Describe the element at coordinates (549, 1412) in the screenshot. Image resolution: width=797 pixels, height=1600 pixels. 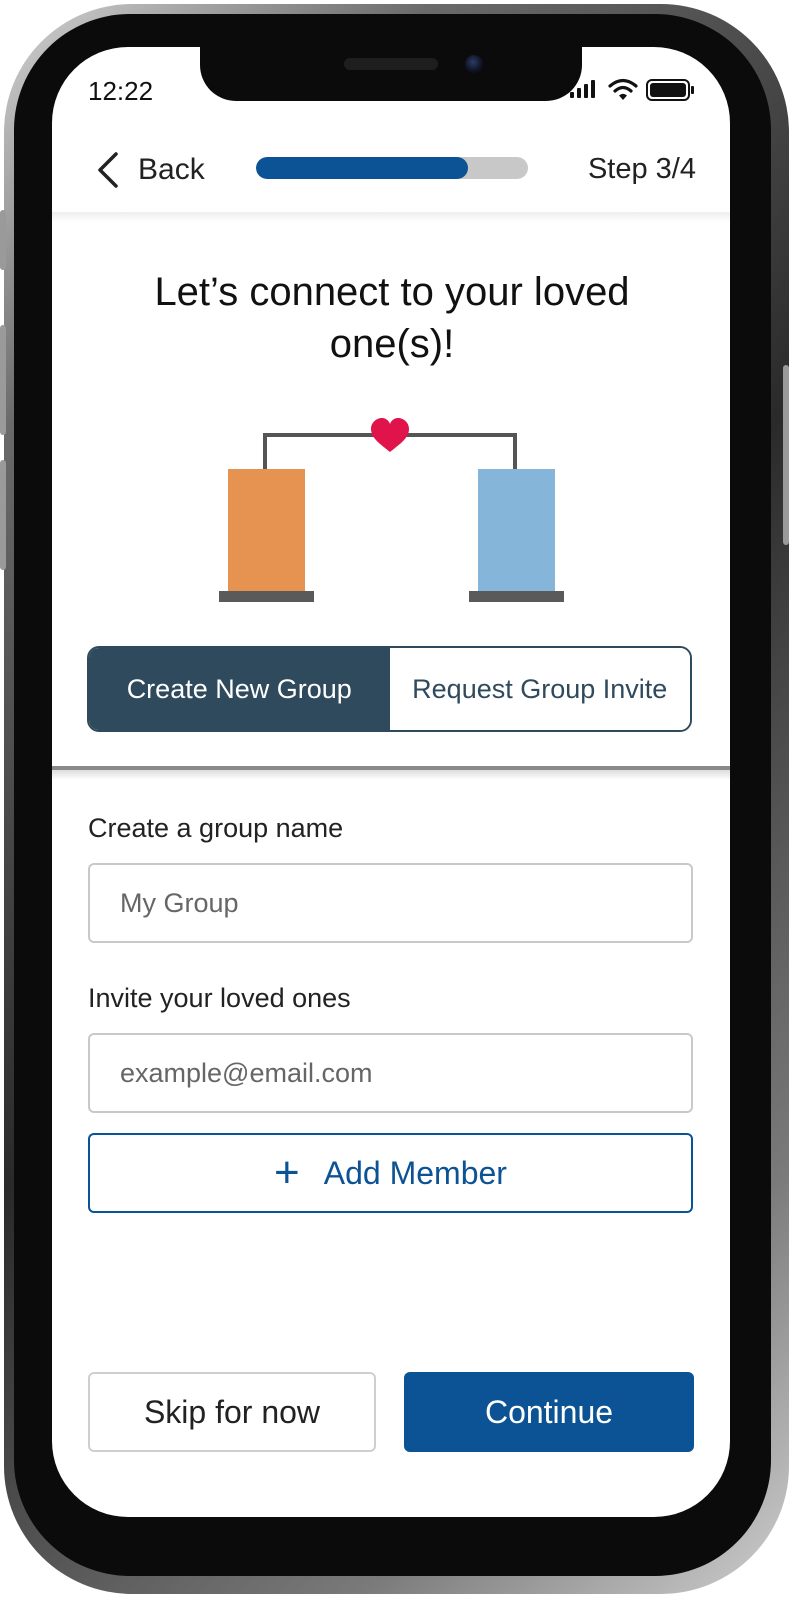
I see `continue-button: Continue` at that location.